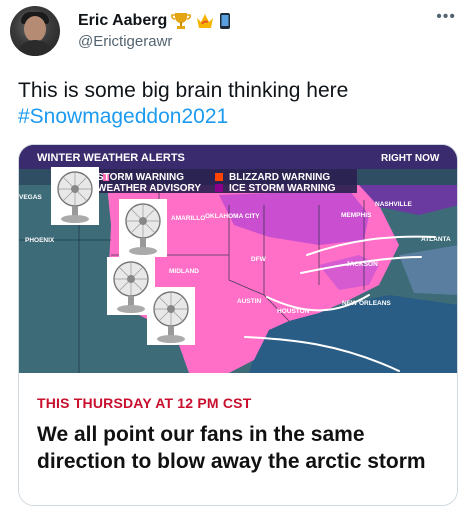 This screenshot has width=474, height=516. What do you see at coordinates (184, 271) in the screenshot?
I see `city-midland: MIDLAND` at bounding box center [184, 271].